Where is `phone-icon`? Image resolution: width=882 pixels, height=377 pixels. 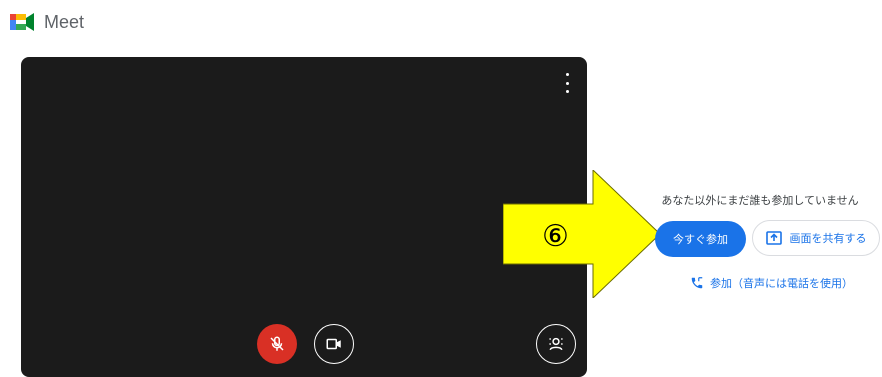 phone-icon is located at coordinates (697, 283).